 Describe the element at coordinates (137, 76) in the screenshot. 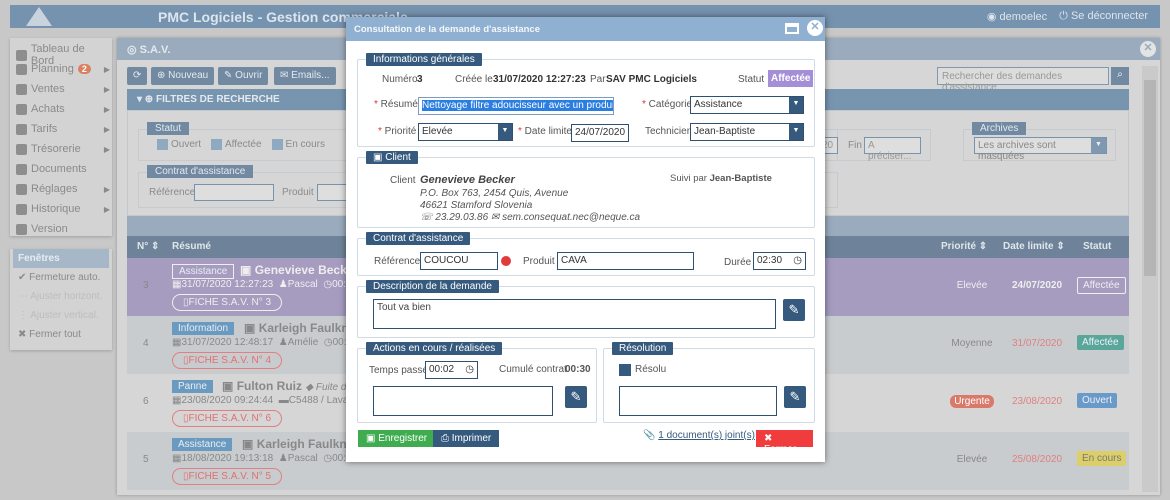

I see `refresh-button: ⟳` at that location.